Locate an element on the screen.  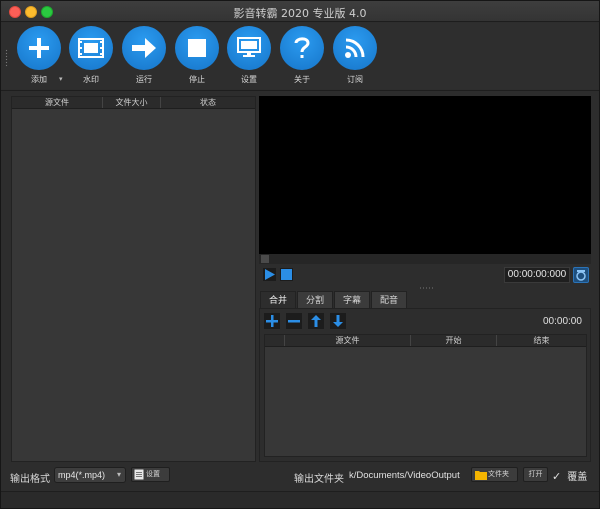
merge-add-button is located at coordinates (272, 321).